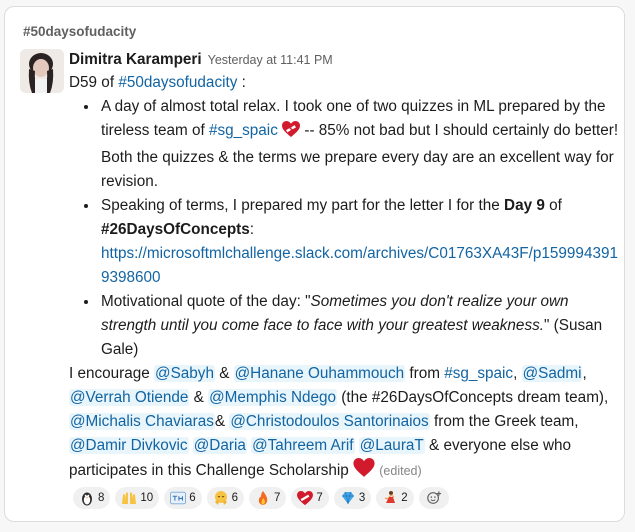  I want to click on mention-verrah: @Verrah Otiende, so click(129, 397).